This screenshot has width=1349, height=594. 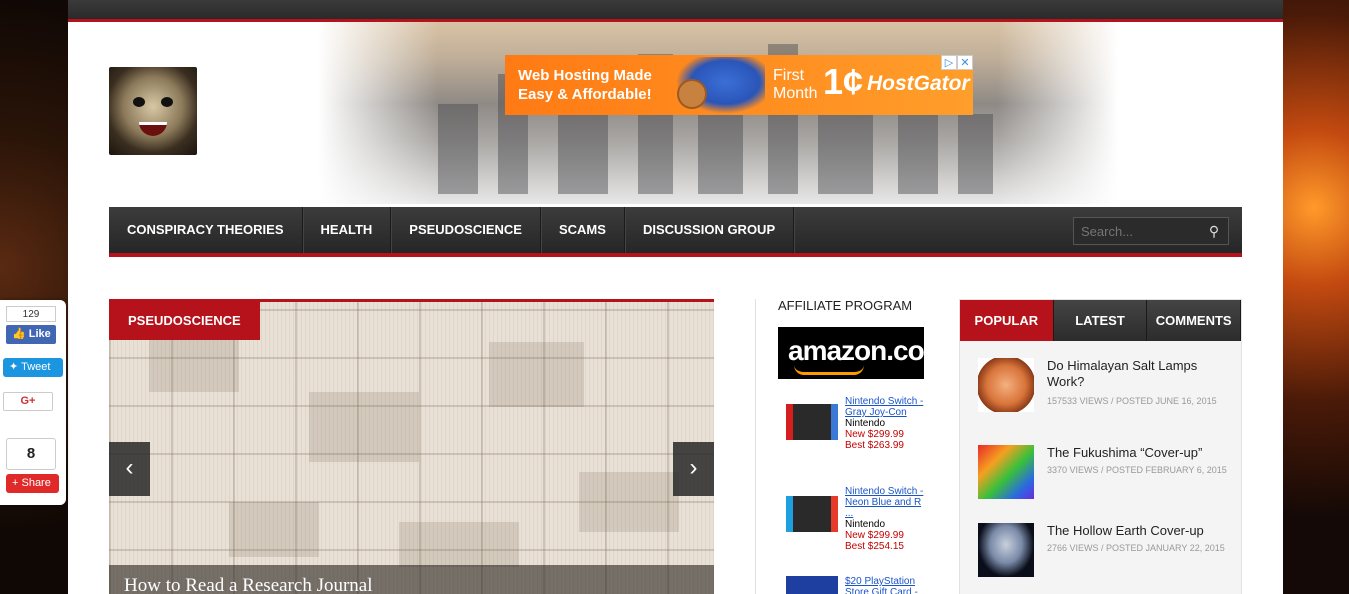 What do you see at coordinates (693, 469) in the screenshot?
I see `chevron-right-icon: ›` at bounding box center [693, 469].